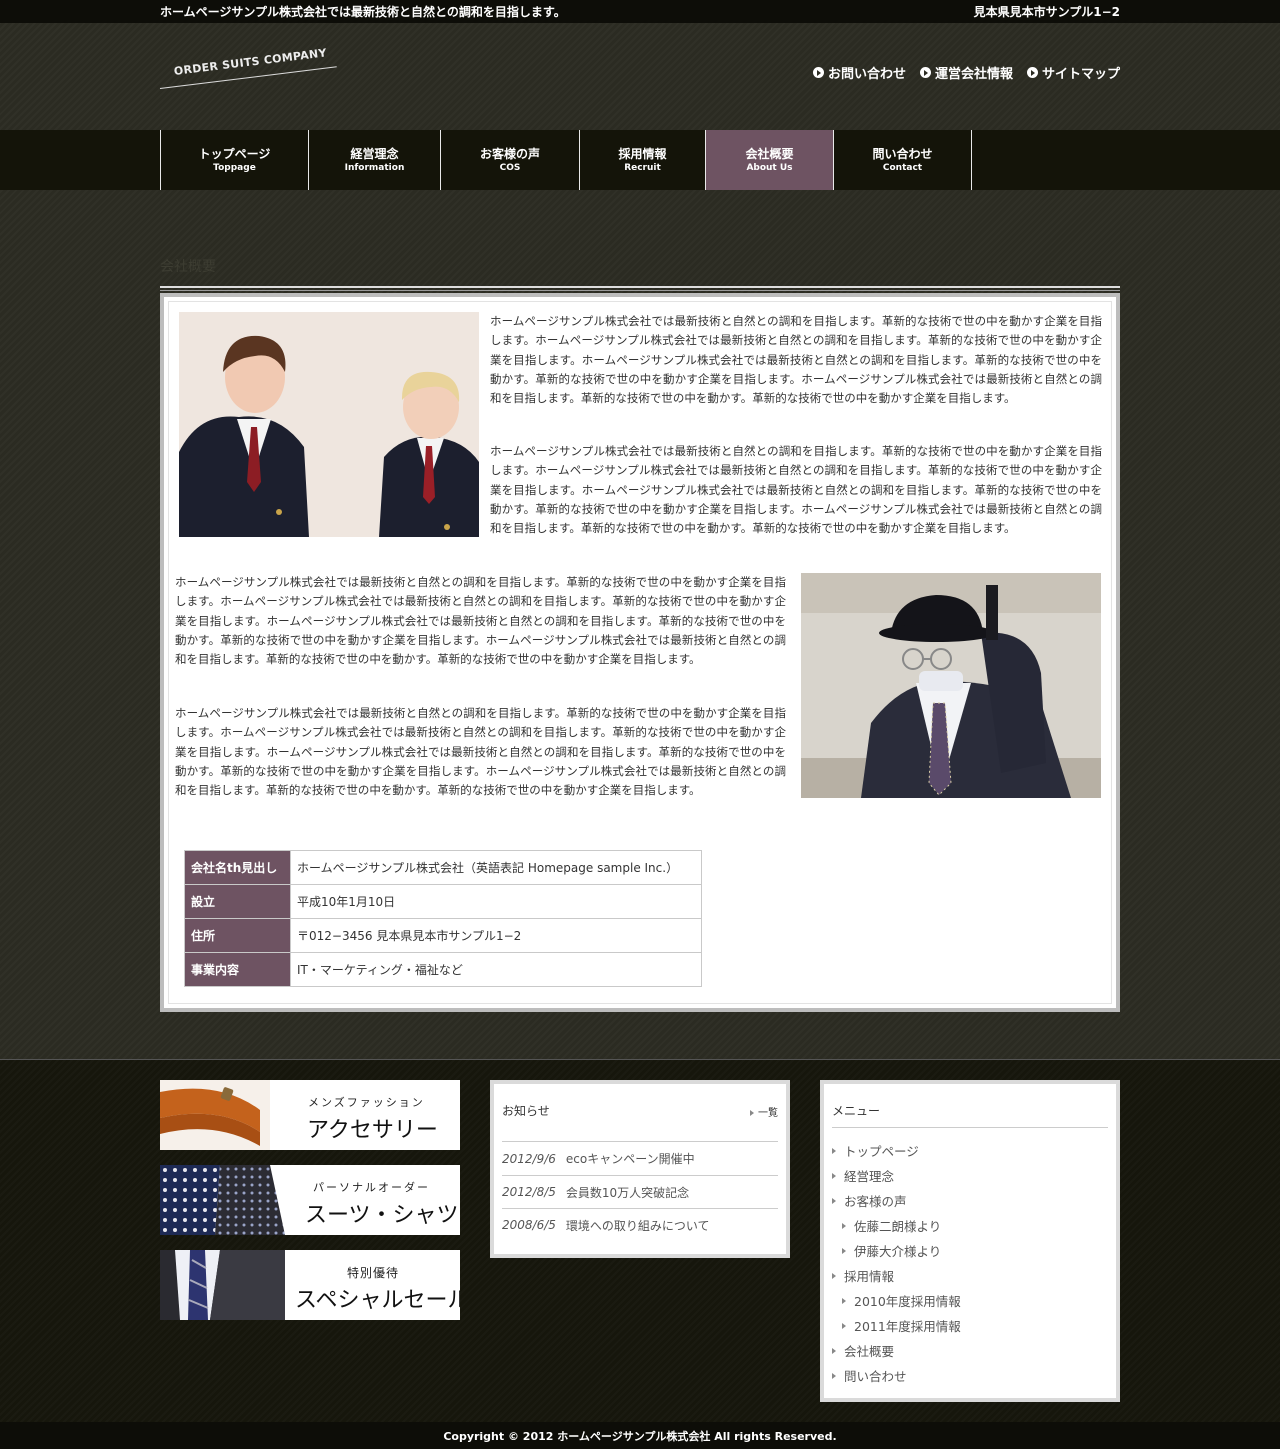  What do you see at coordinates (869, 1351) in the screenshot?
I see `menu-item-label: 会社概要` at bounding box center [869, 1351].